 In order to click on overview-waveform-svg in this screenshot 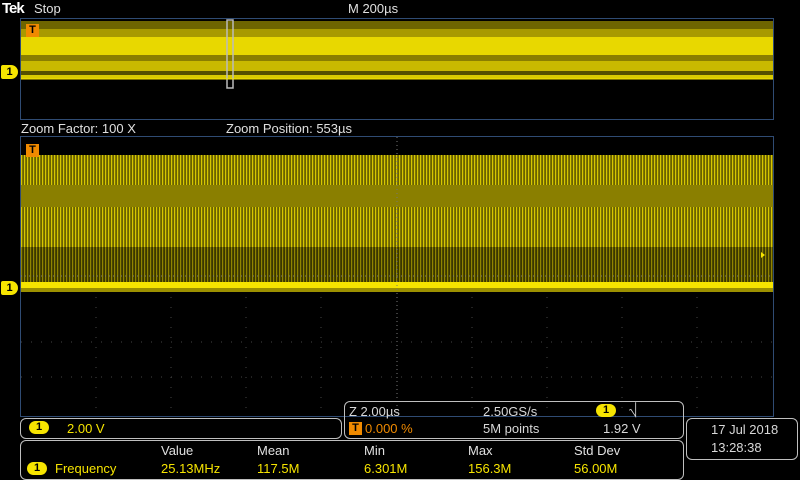, I will do `click(397, 54)`.